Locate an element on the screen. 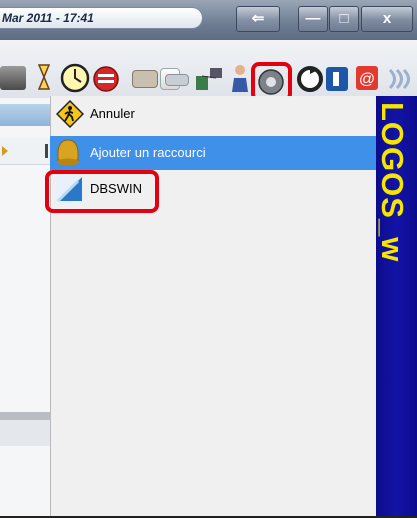  back-button: ⇐ is located at coordinates (258, 19).